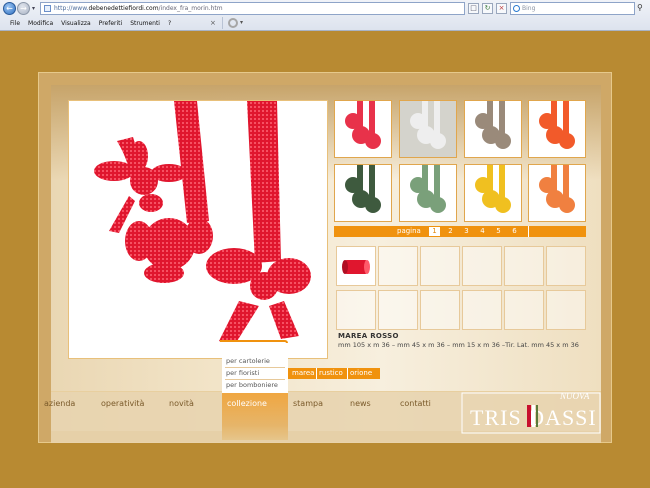 The width and height of the screenshot is (650, 488). I want to click on product-title: MAREA ROSSO, so click(368, 336).